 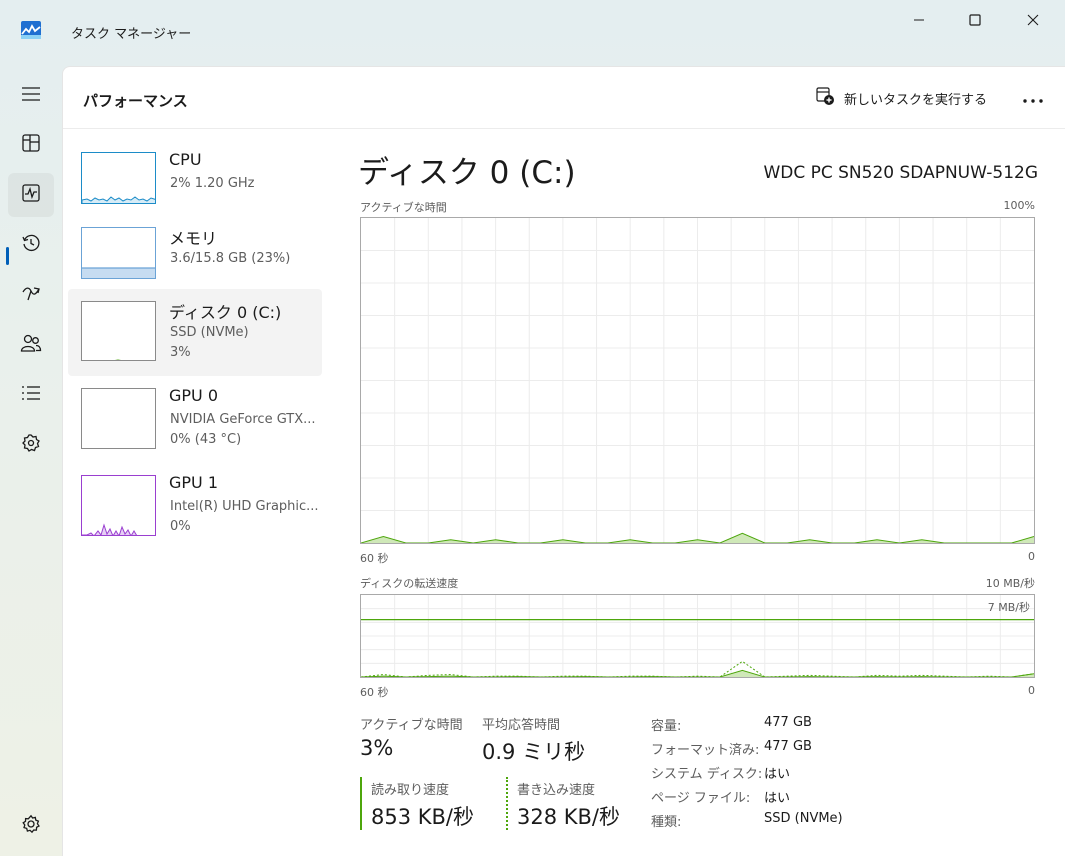 I want to click on minimize-button, so click(x=919, y=20).